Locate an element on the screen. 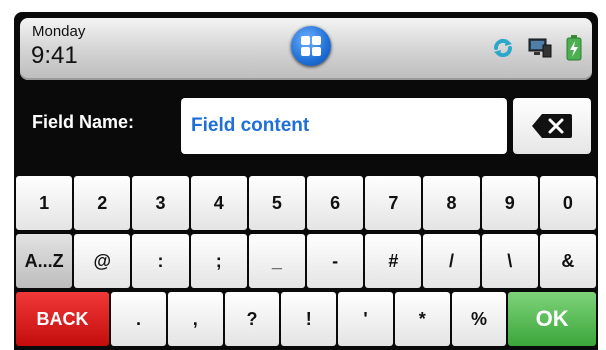 The height and width of the screenshot is (350, 606). sync-icon is located at coordinates (503, 48).